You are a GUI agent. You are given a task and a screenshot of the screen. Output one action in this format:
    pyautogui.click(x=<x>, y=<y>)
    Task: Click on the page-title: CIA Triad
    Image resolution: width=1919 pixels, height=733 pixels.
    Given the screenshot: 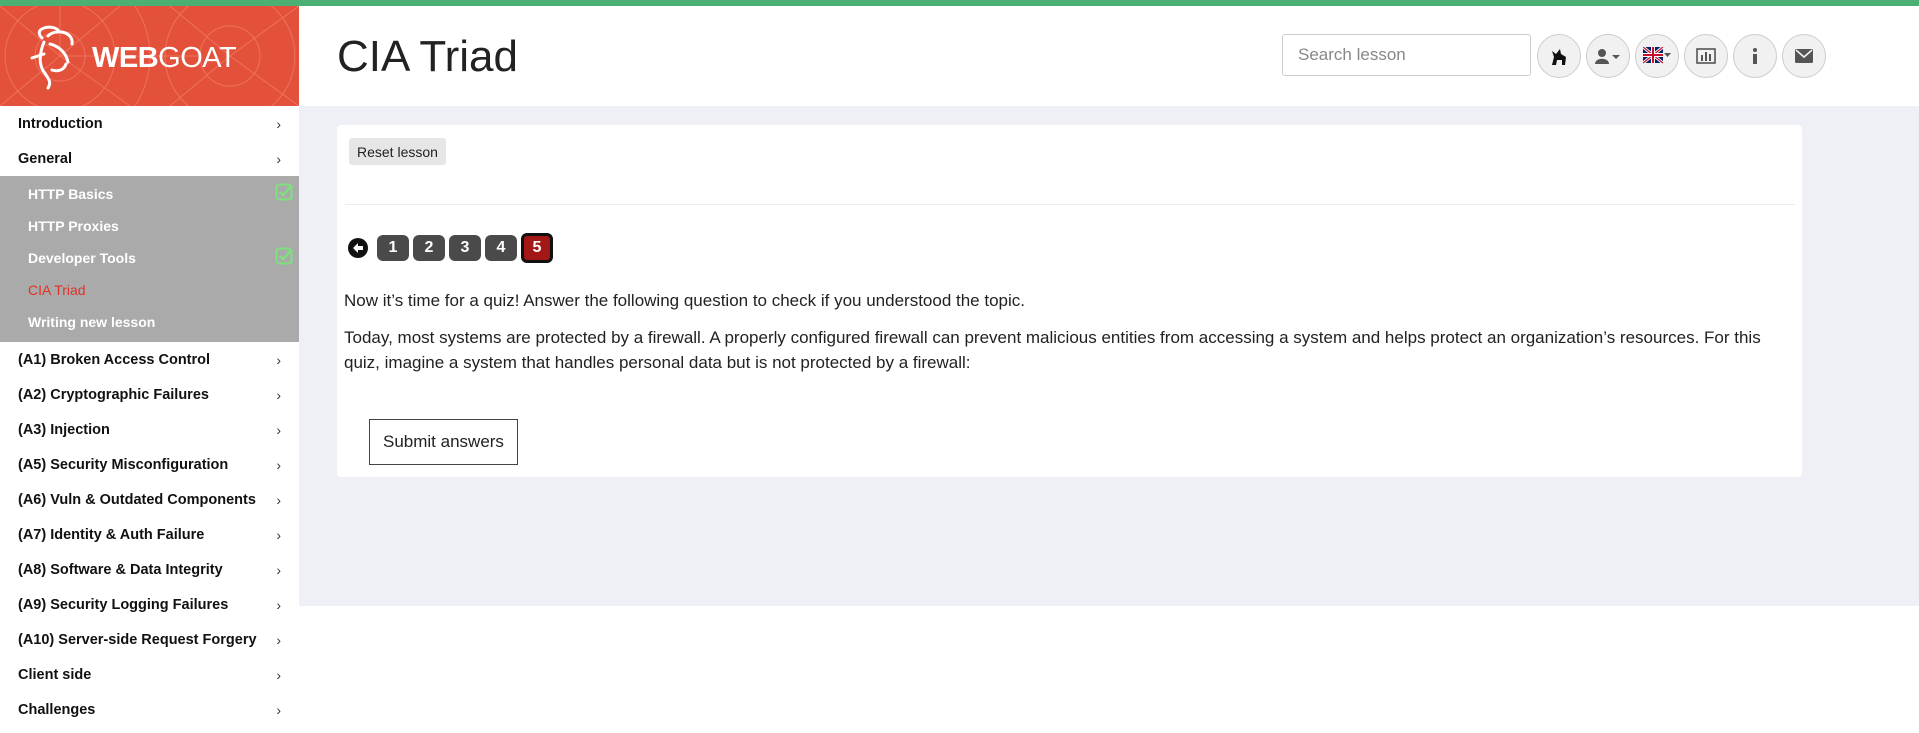 What is the action you would take?
    pyautogui.click(x=427, y=56)
    